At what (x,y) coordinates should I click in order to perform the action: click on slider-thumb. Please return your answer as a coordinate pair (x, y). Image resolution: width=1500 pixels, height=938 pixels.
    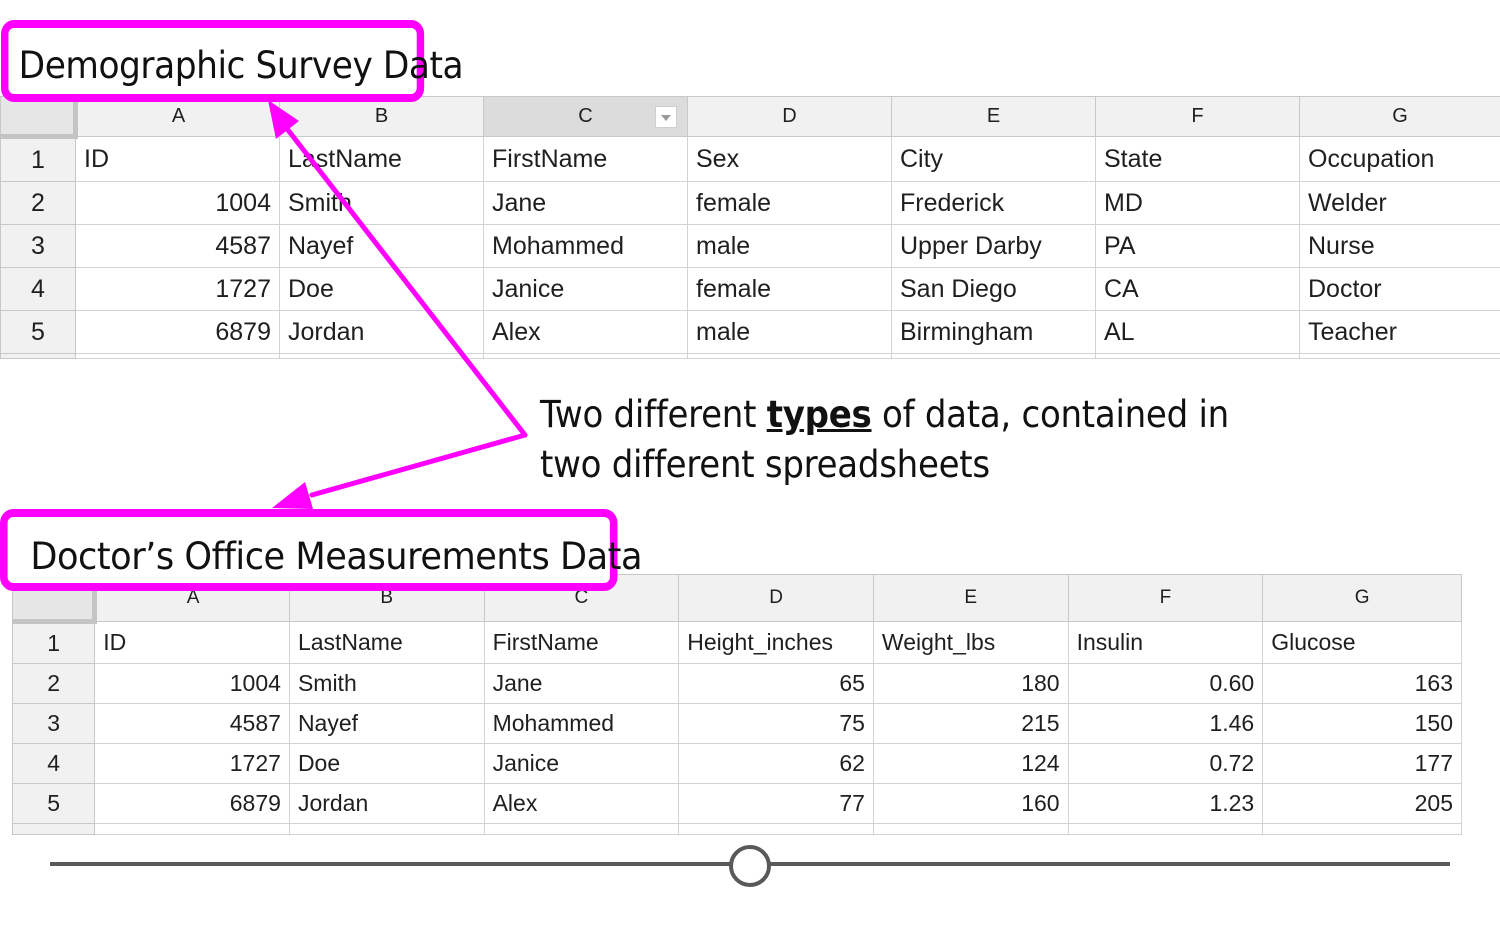
    Looking at the image, I should click on (750, 866).